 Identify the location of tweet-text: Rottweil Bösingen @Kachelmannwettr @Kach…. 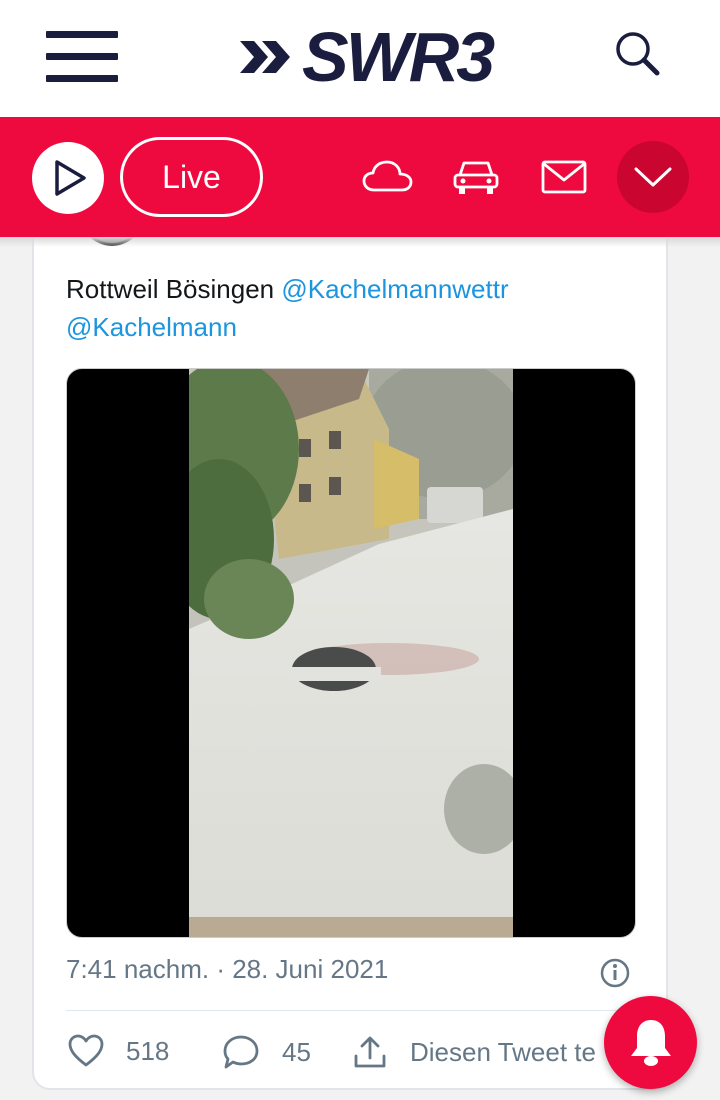
(346, 308).